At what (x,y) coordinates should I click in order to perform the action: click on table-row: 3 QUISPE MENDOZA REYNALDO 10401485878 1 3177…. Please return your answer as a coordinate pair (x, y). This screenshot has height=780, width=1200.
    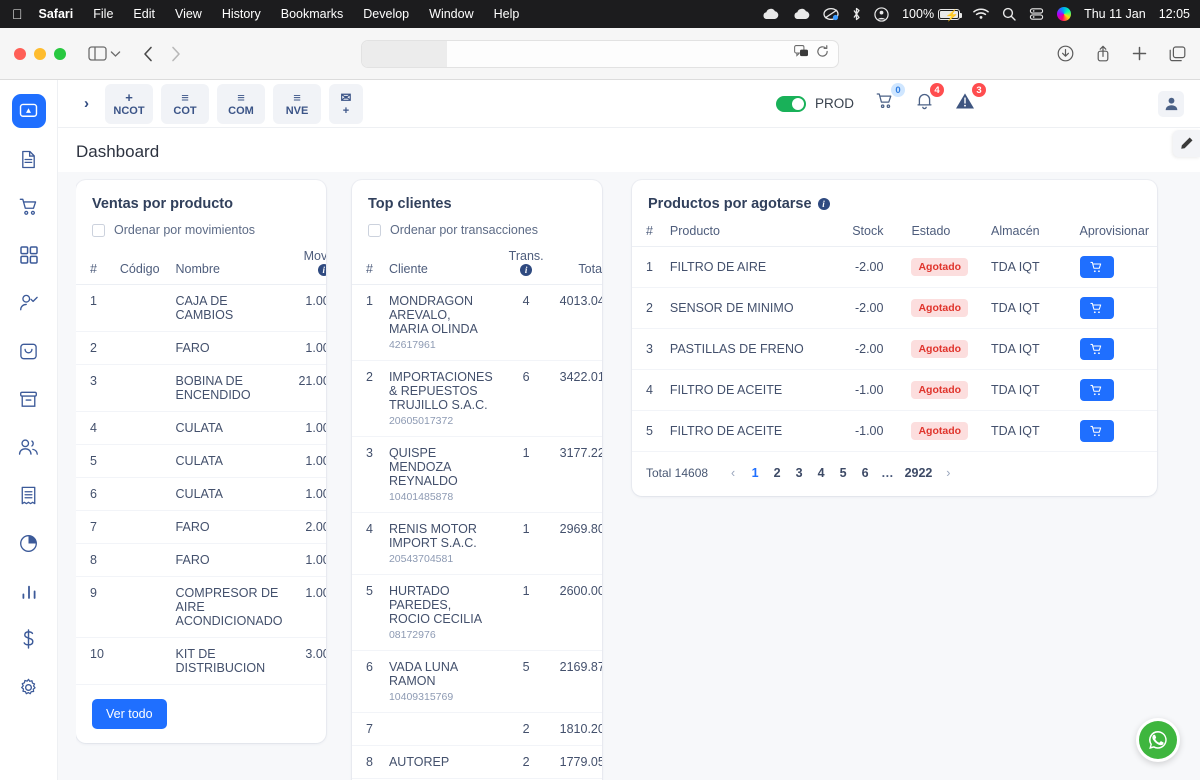
    Looking at the image, I should click on (477, 474).